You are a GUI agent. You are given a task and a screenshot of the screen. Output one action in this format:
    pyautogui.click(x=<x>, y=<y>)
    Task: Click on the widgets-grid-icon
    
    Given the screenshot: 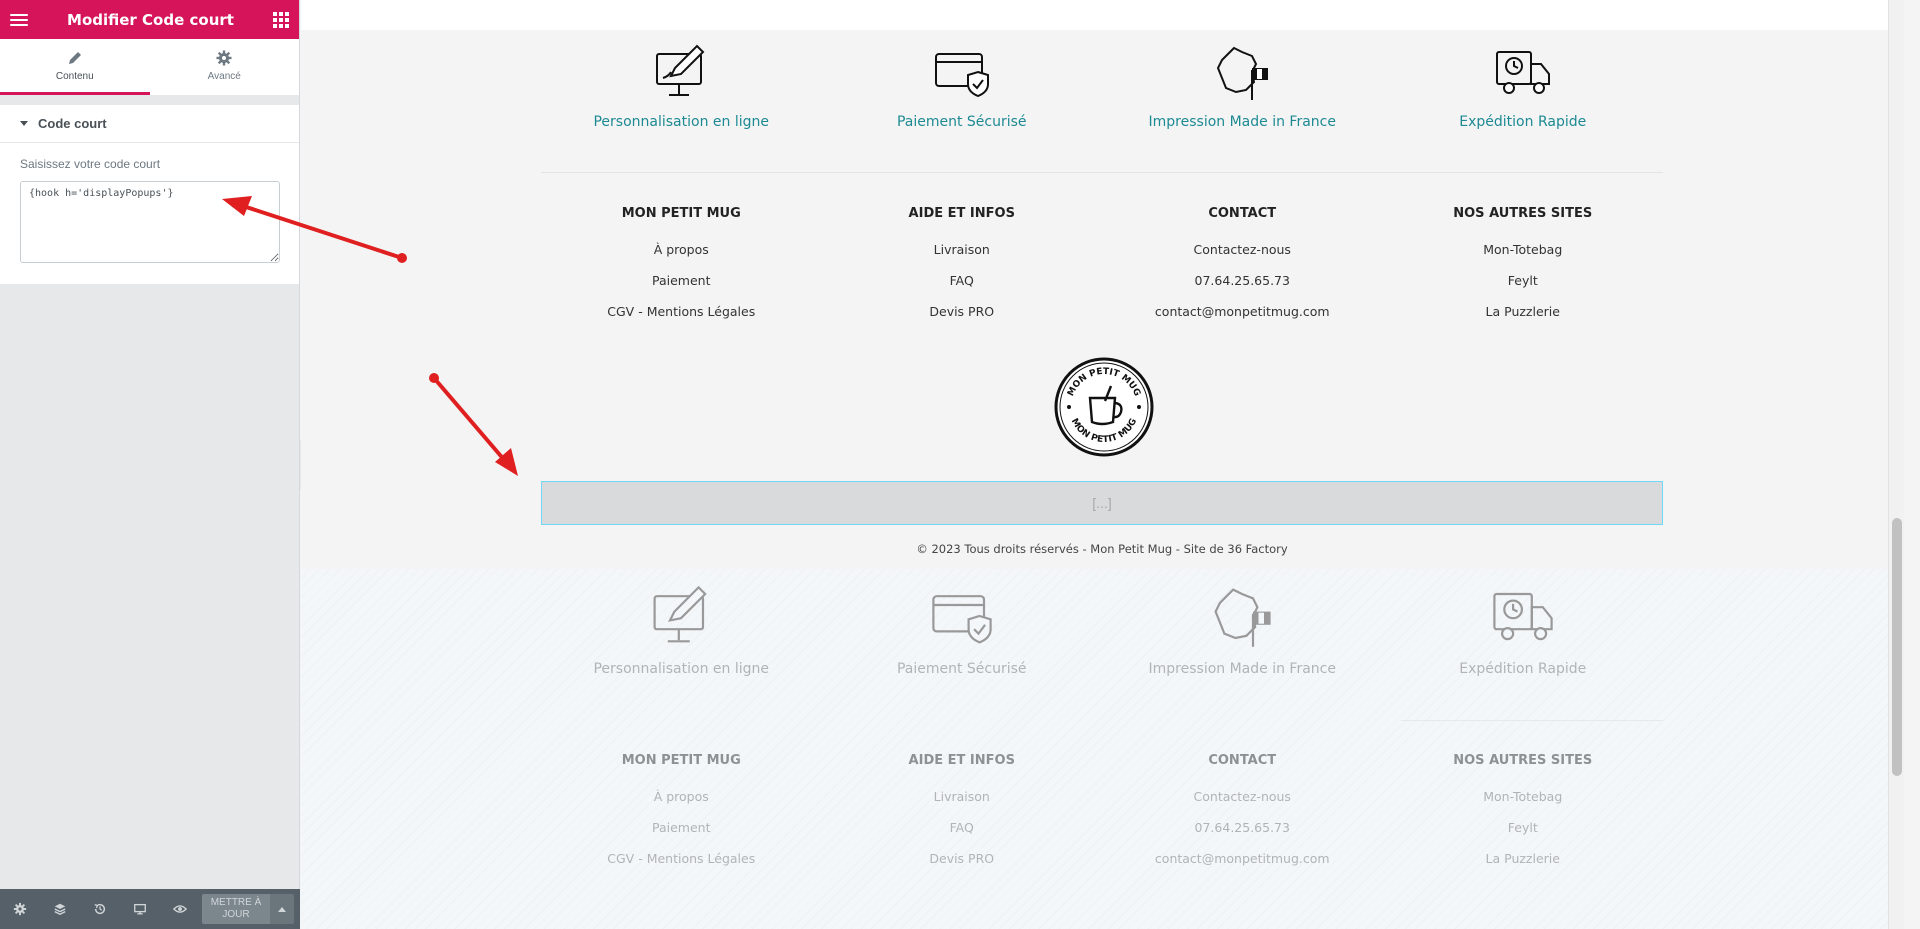 What is the action you would take?
    pyautogui.click(x=280, y=19)
    